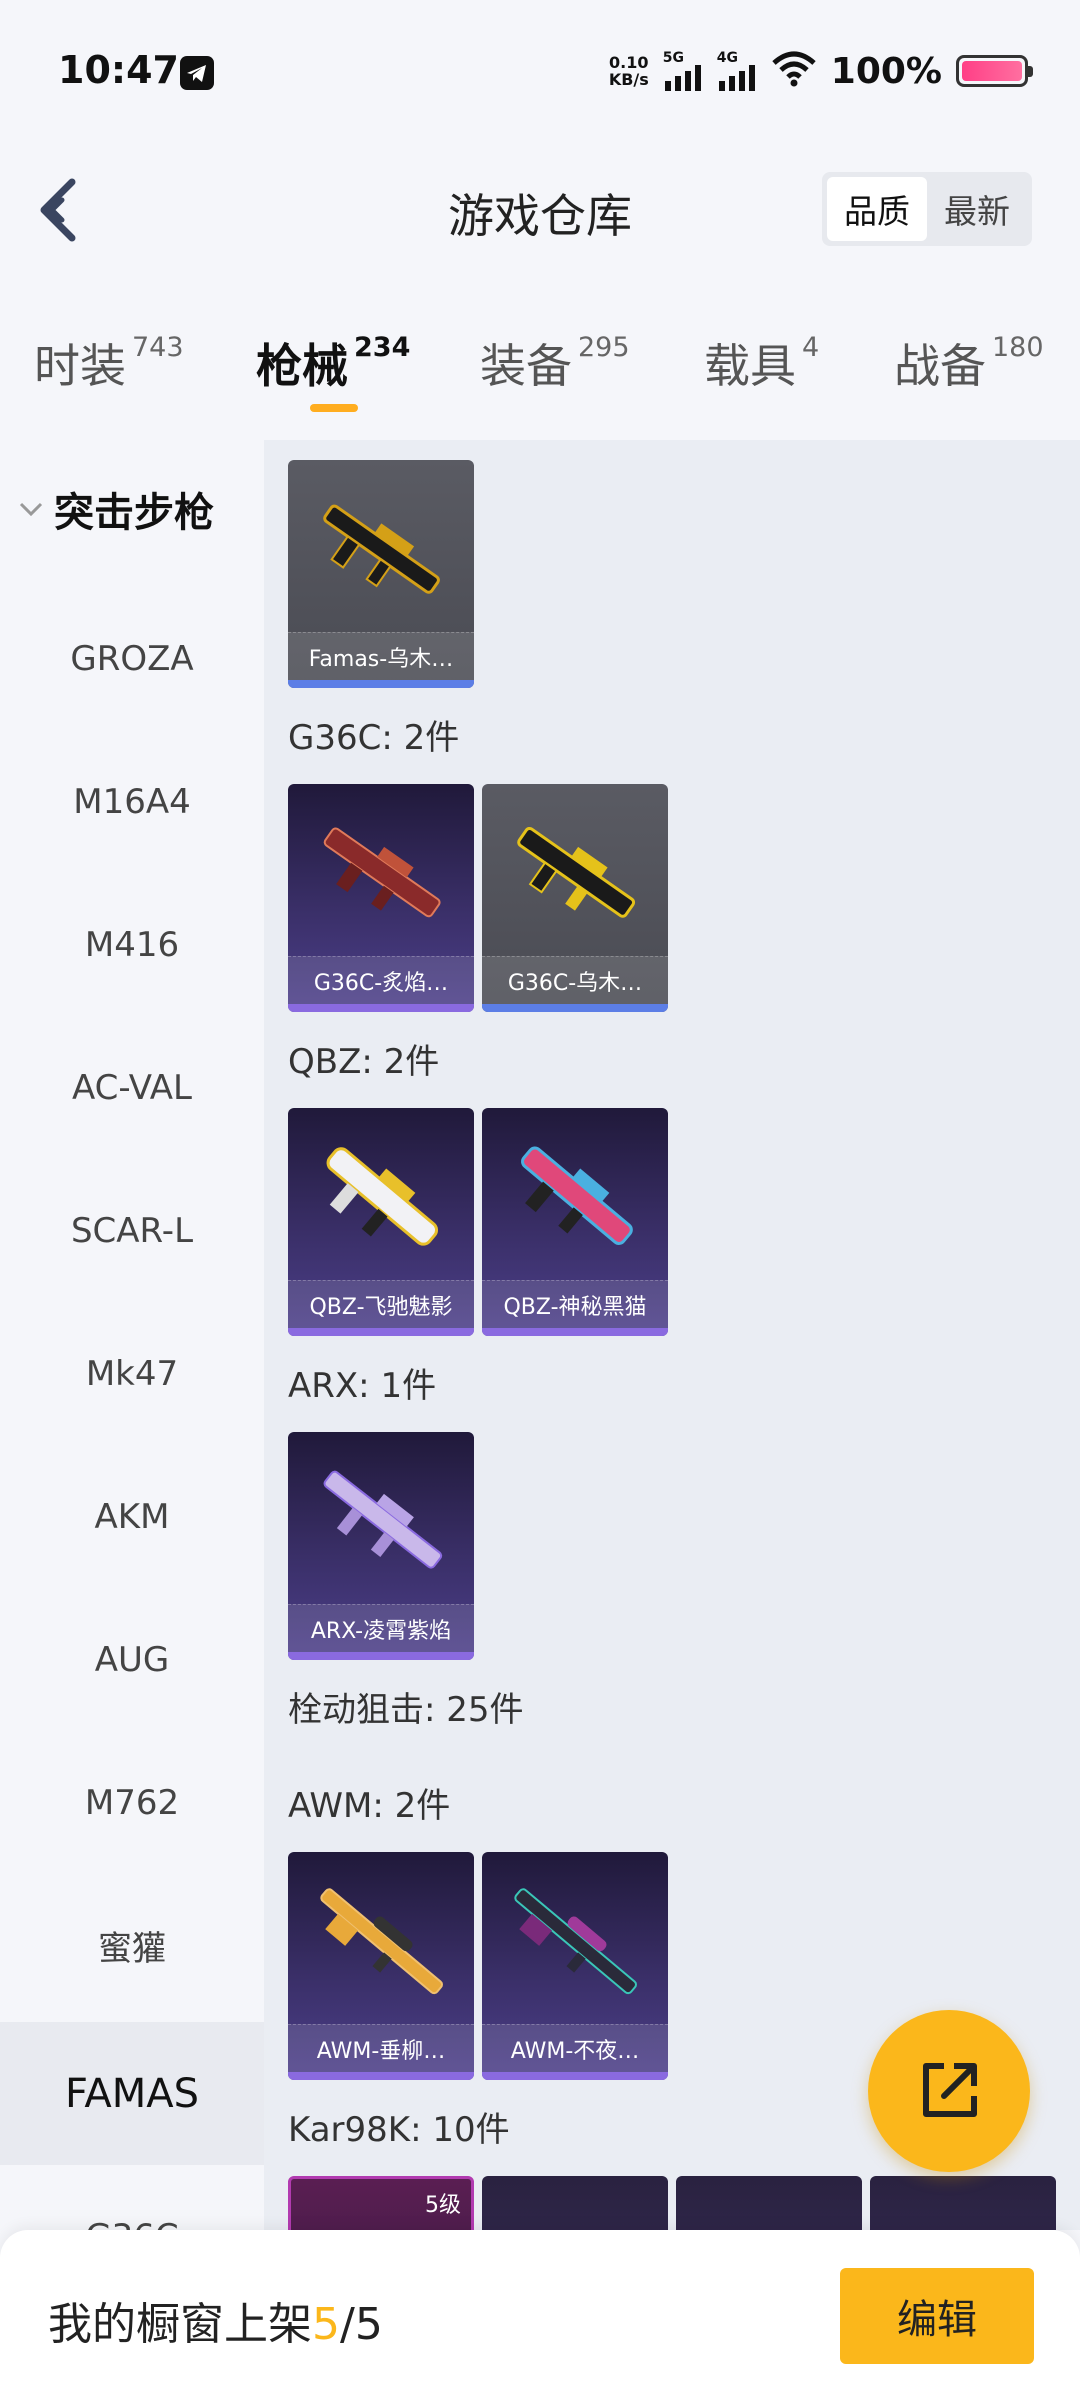 The height and width of the screenshot is (2400, 1080). What do you see at coordinates (132, 1373) in the screenshot?
I see `sidebar-item-mk47: Mk47` at bounding box center [132, 1373].